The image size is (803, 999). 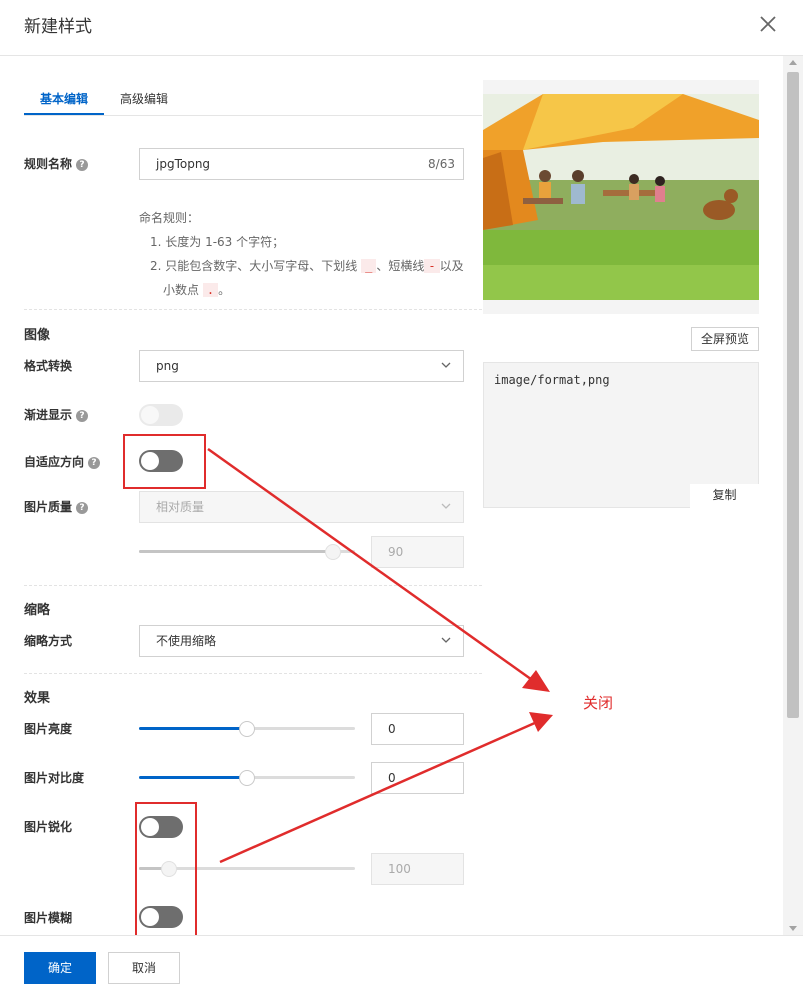 I want to click on sharpen-value-input: 100, so click(x=417, y=869).